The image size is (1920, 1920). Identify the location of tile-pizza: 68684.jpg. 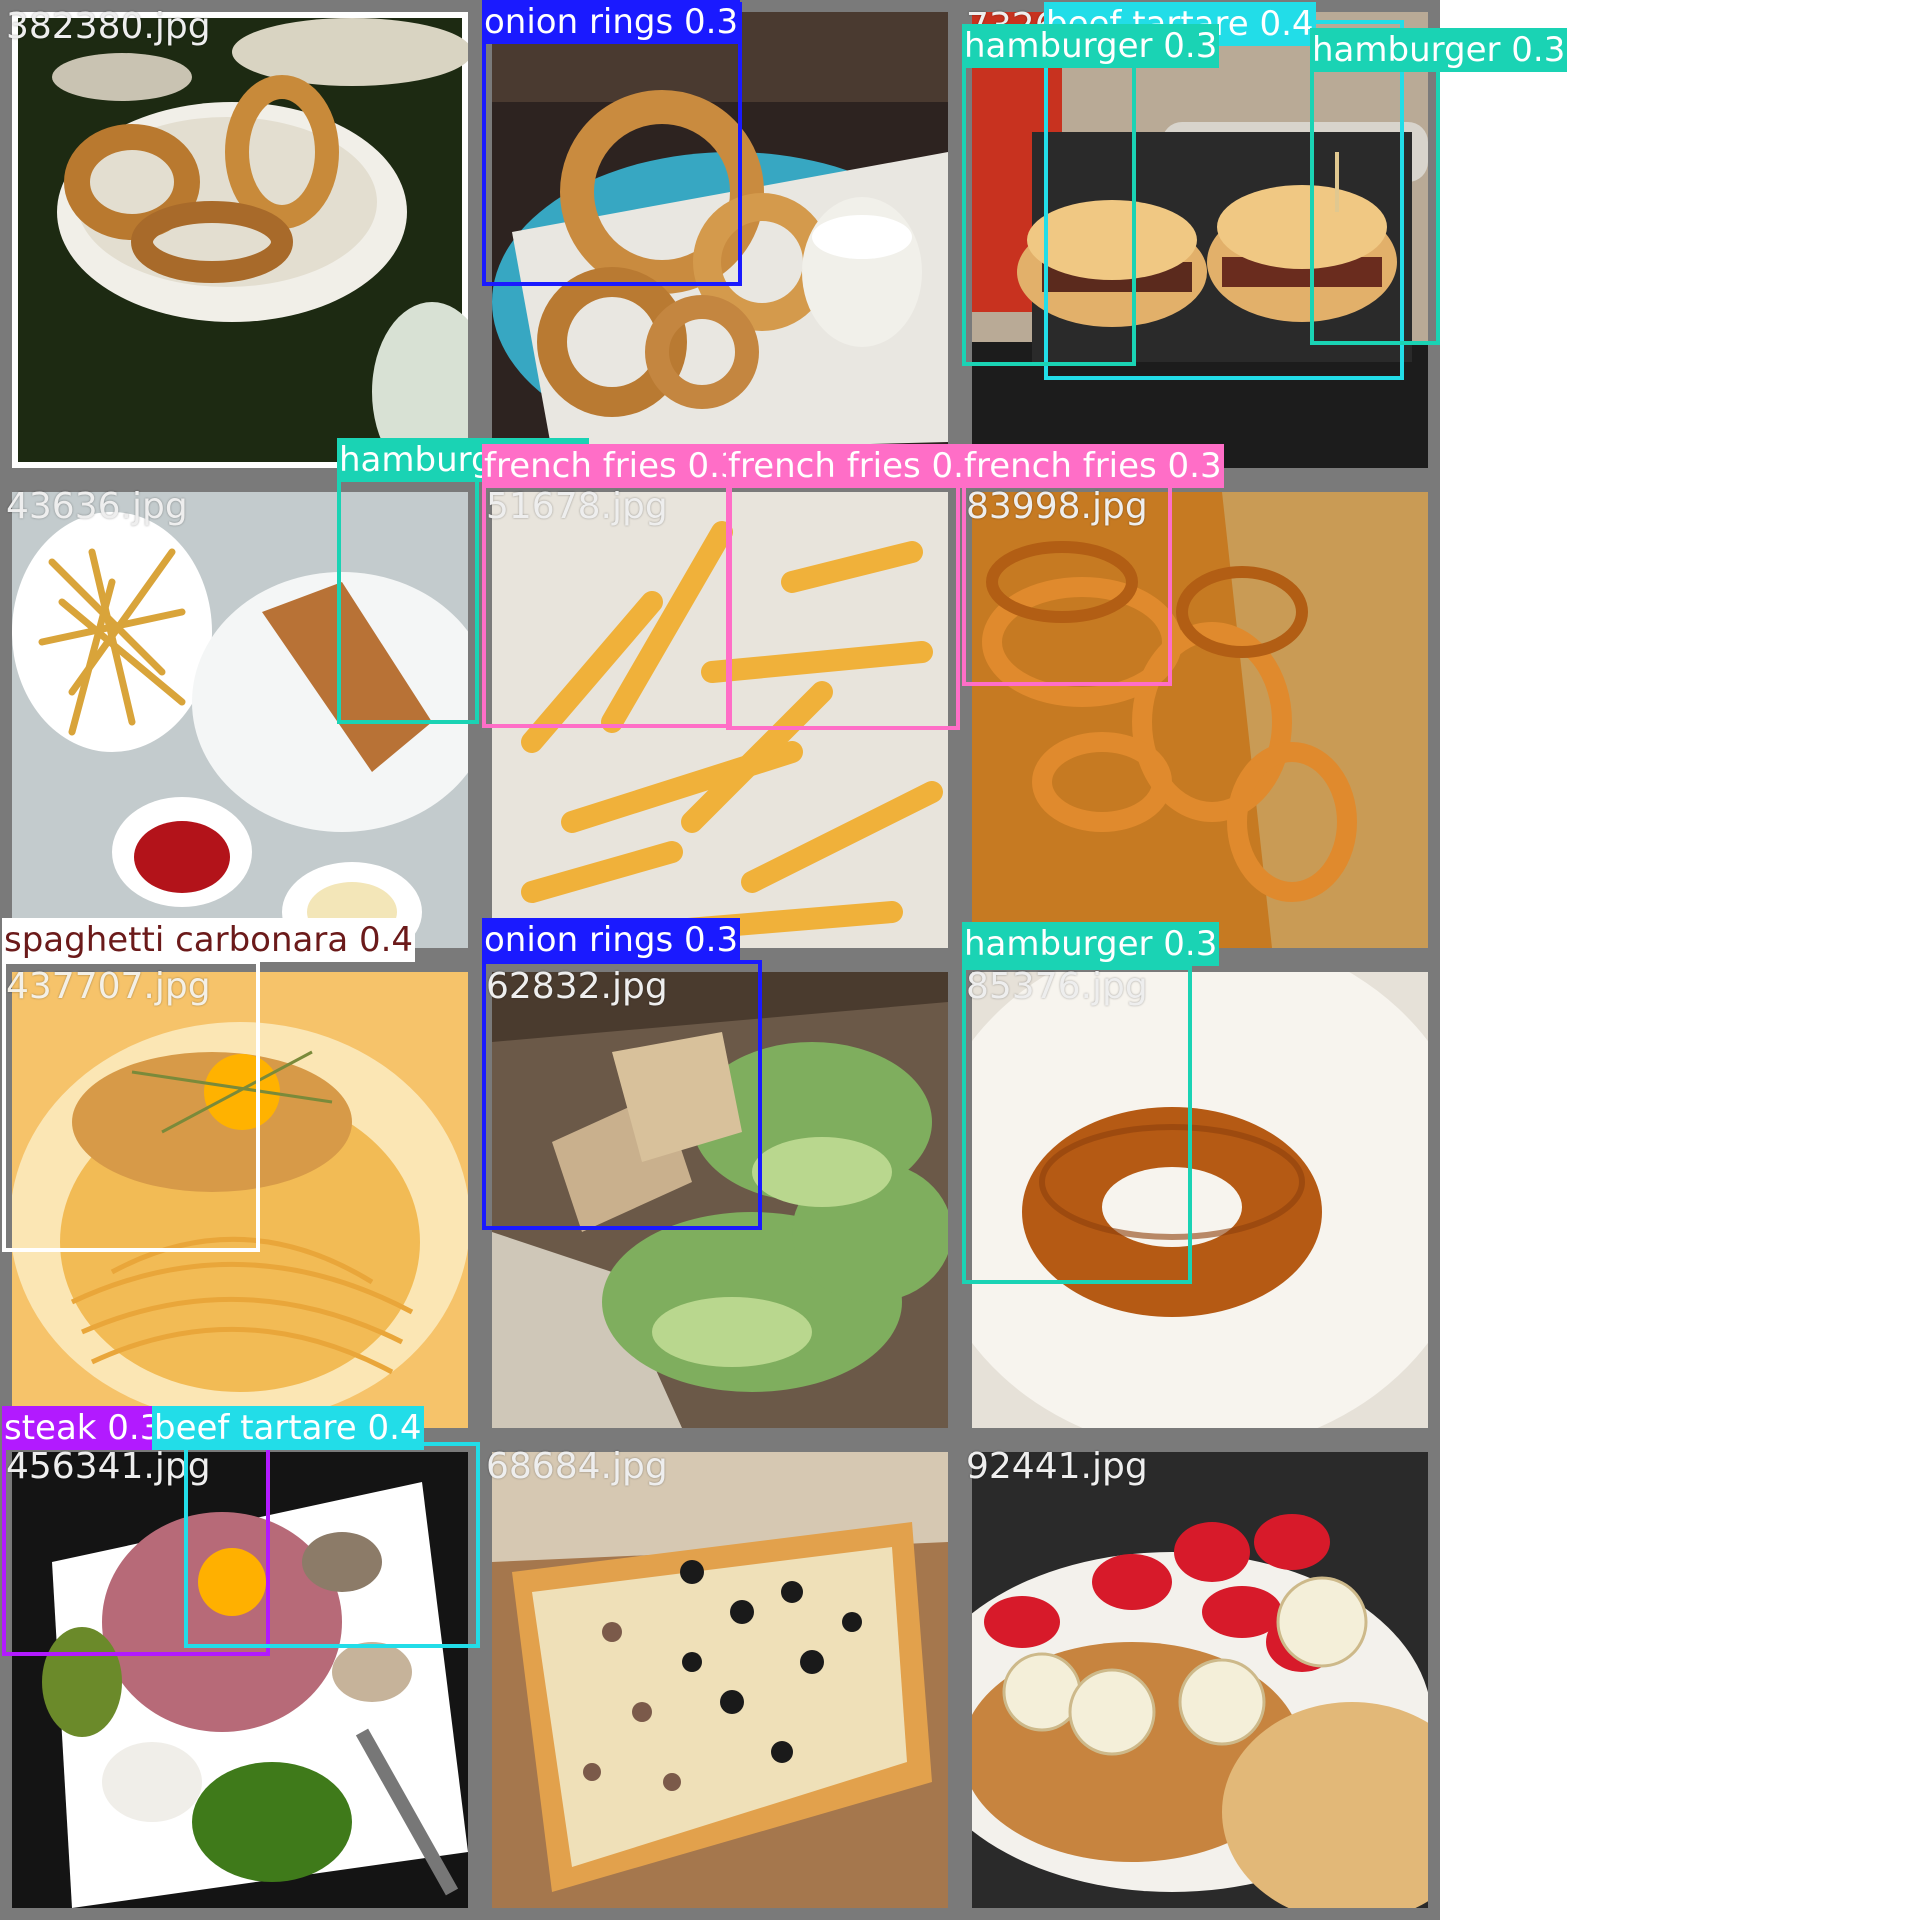
(720, 1680).